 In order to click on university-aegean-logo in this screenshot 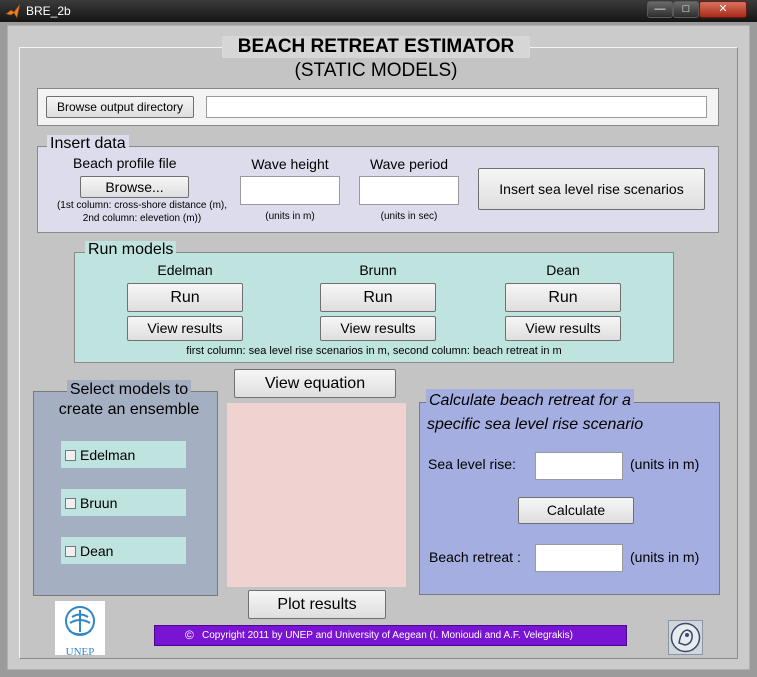, I will do `click(685, 637)`.